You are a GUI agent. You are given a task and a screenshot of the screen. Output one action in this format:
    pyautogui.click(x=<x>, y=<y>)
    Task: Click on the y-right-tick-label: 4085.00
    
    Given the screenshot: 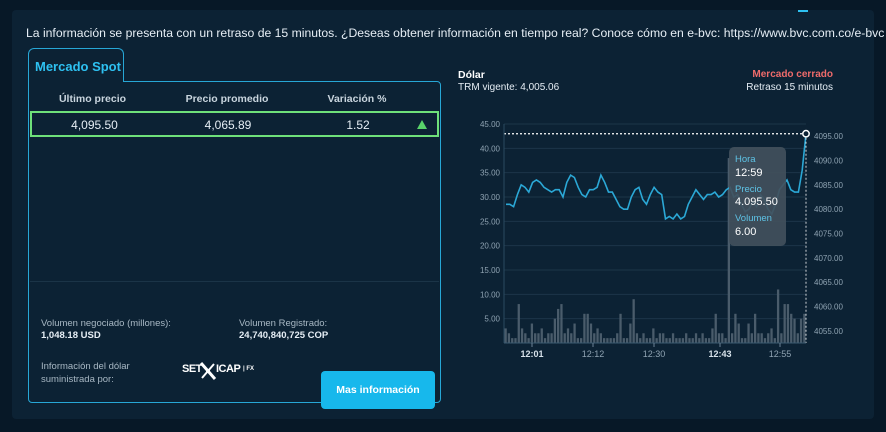 What is the action you would take?
    pyautogui.click(x=828, y=185)
    